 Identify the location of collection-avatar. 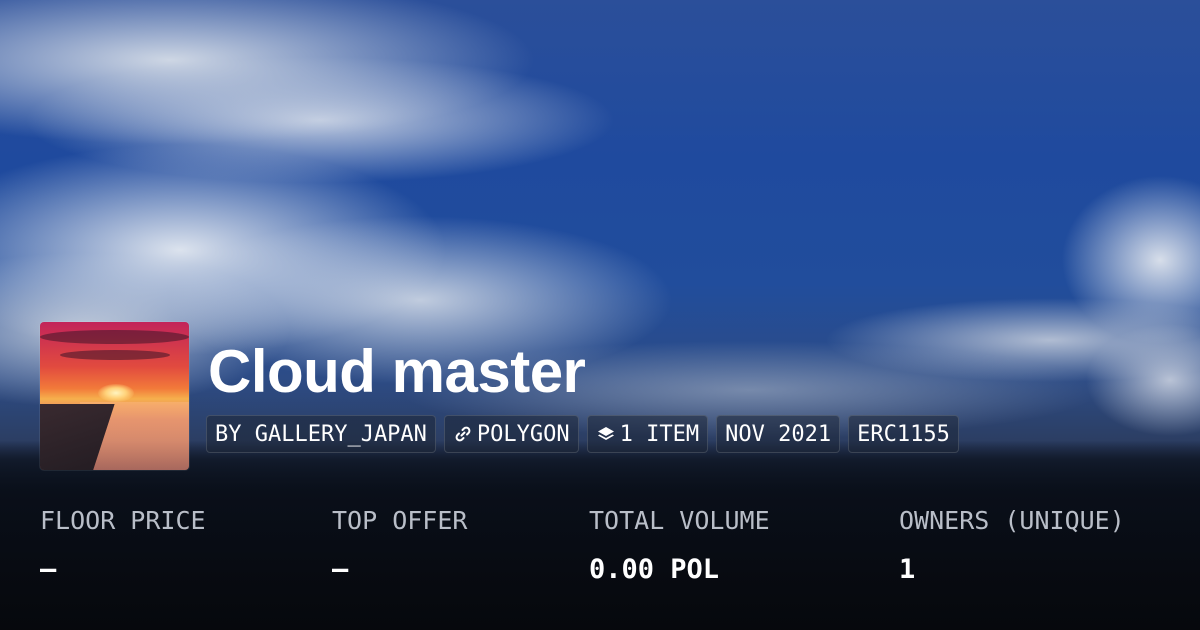
(114, 396).